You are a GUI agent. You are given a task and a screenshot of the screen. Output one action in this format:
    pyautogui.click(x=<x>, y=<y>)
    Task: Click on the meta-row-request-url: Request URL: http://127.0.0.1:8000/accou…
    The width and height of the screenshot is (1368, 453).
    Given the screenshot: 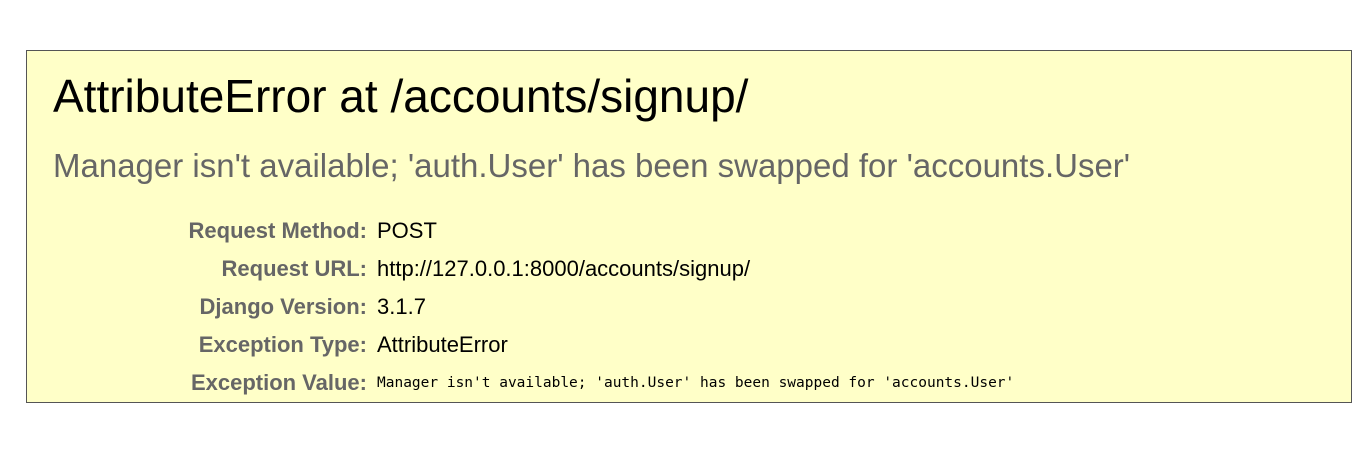 What is the action you would take?
    pyautogui.click(x=520, y=269)
    